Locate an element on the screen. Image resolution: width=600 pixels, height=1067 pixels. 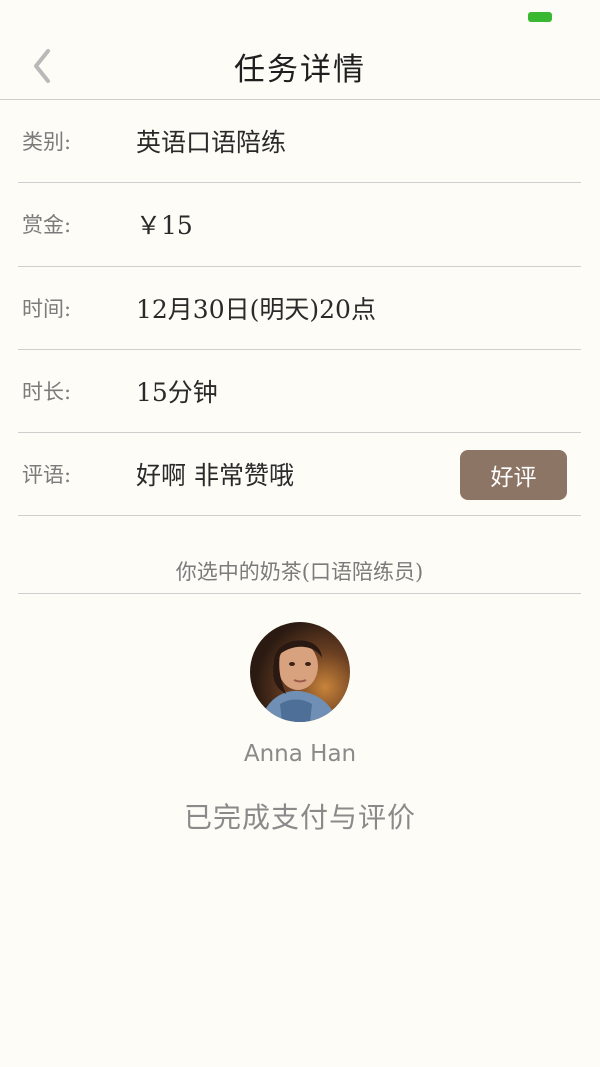
detail-value: 好啊 非常赞哦 is located at coordinates (215, 476).